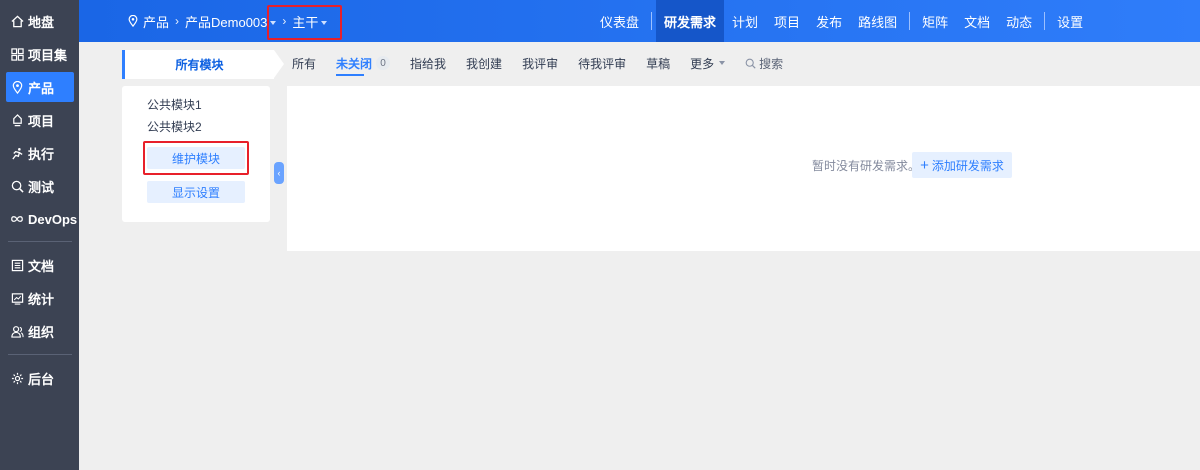  I want to click on module-item: 公共模块1, so click(174, 104).